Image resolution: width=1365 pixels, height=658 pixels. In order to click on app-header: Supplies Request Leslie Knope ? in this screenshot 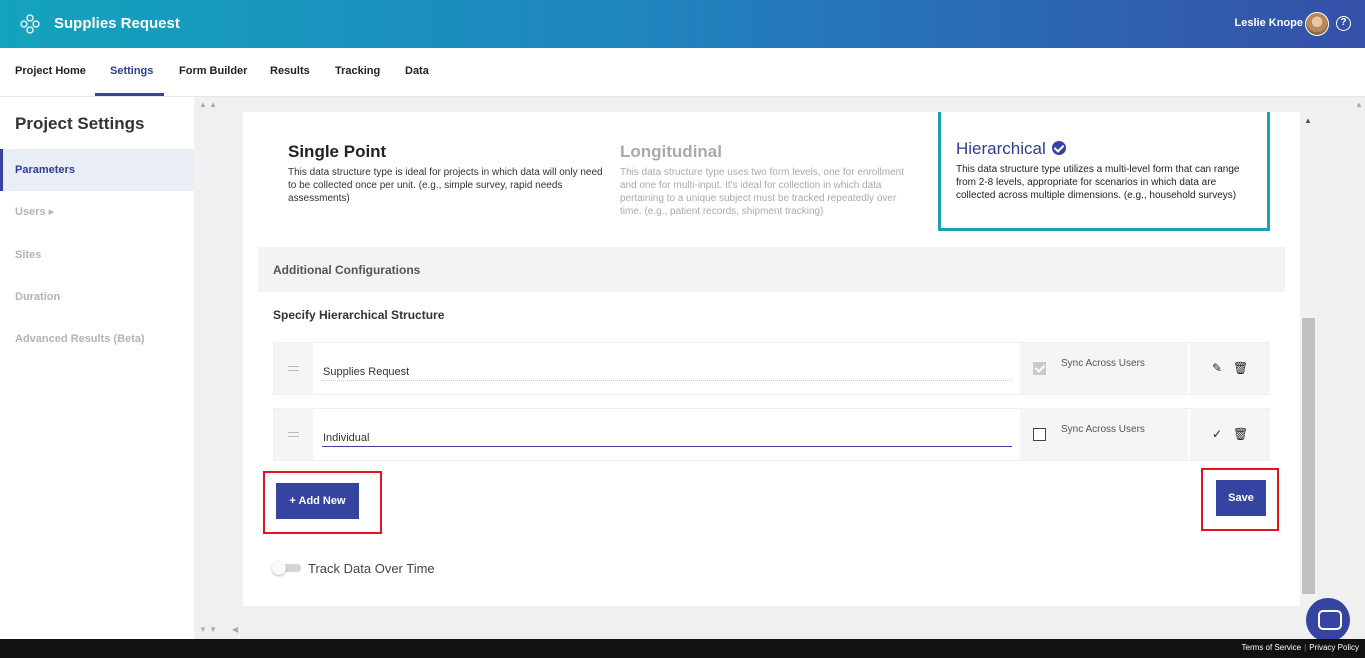, I will do `click(682, 24)`.